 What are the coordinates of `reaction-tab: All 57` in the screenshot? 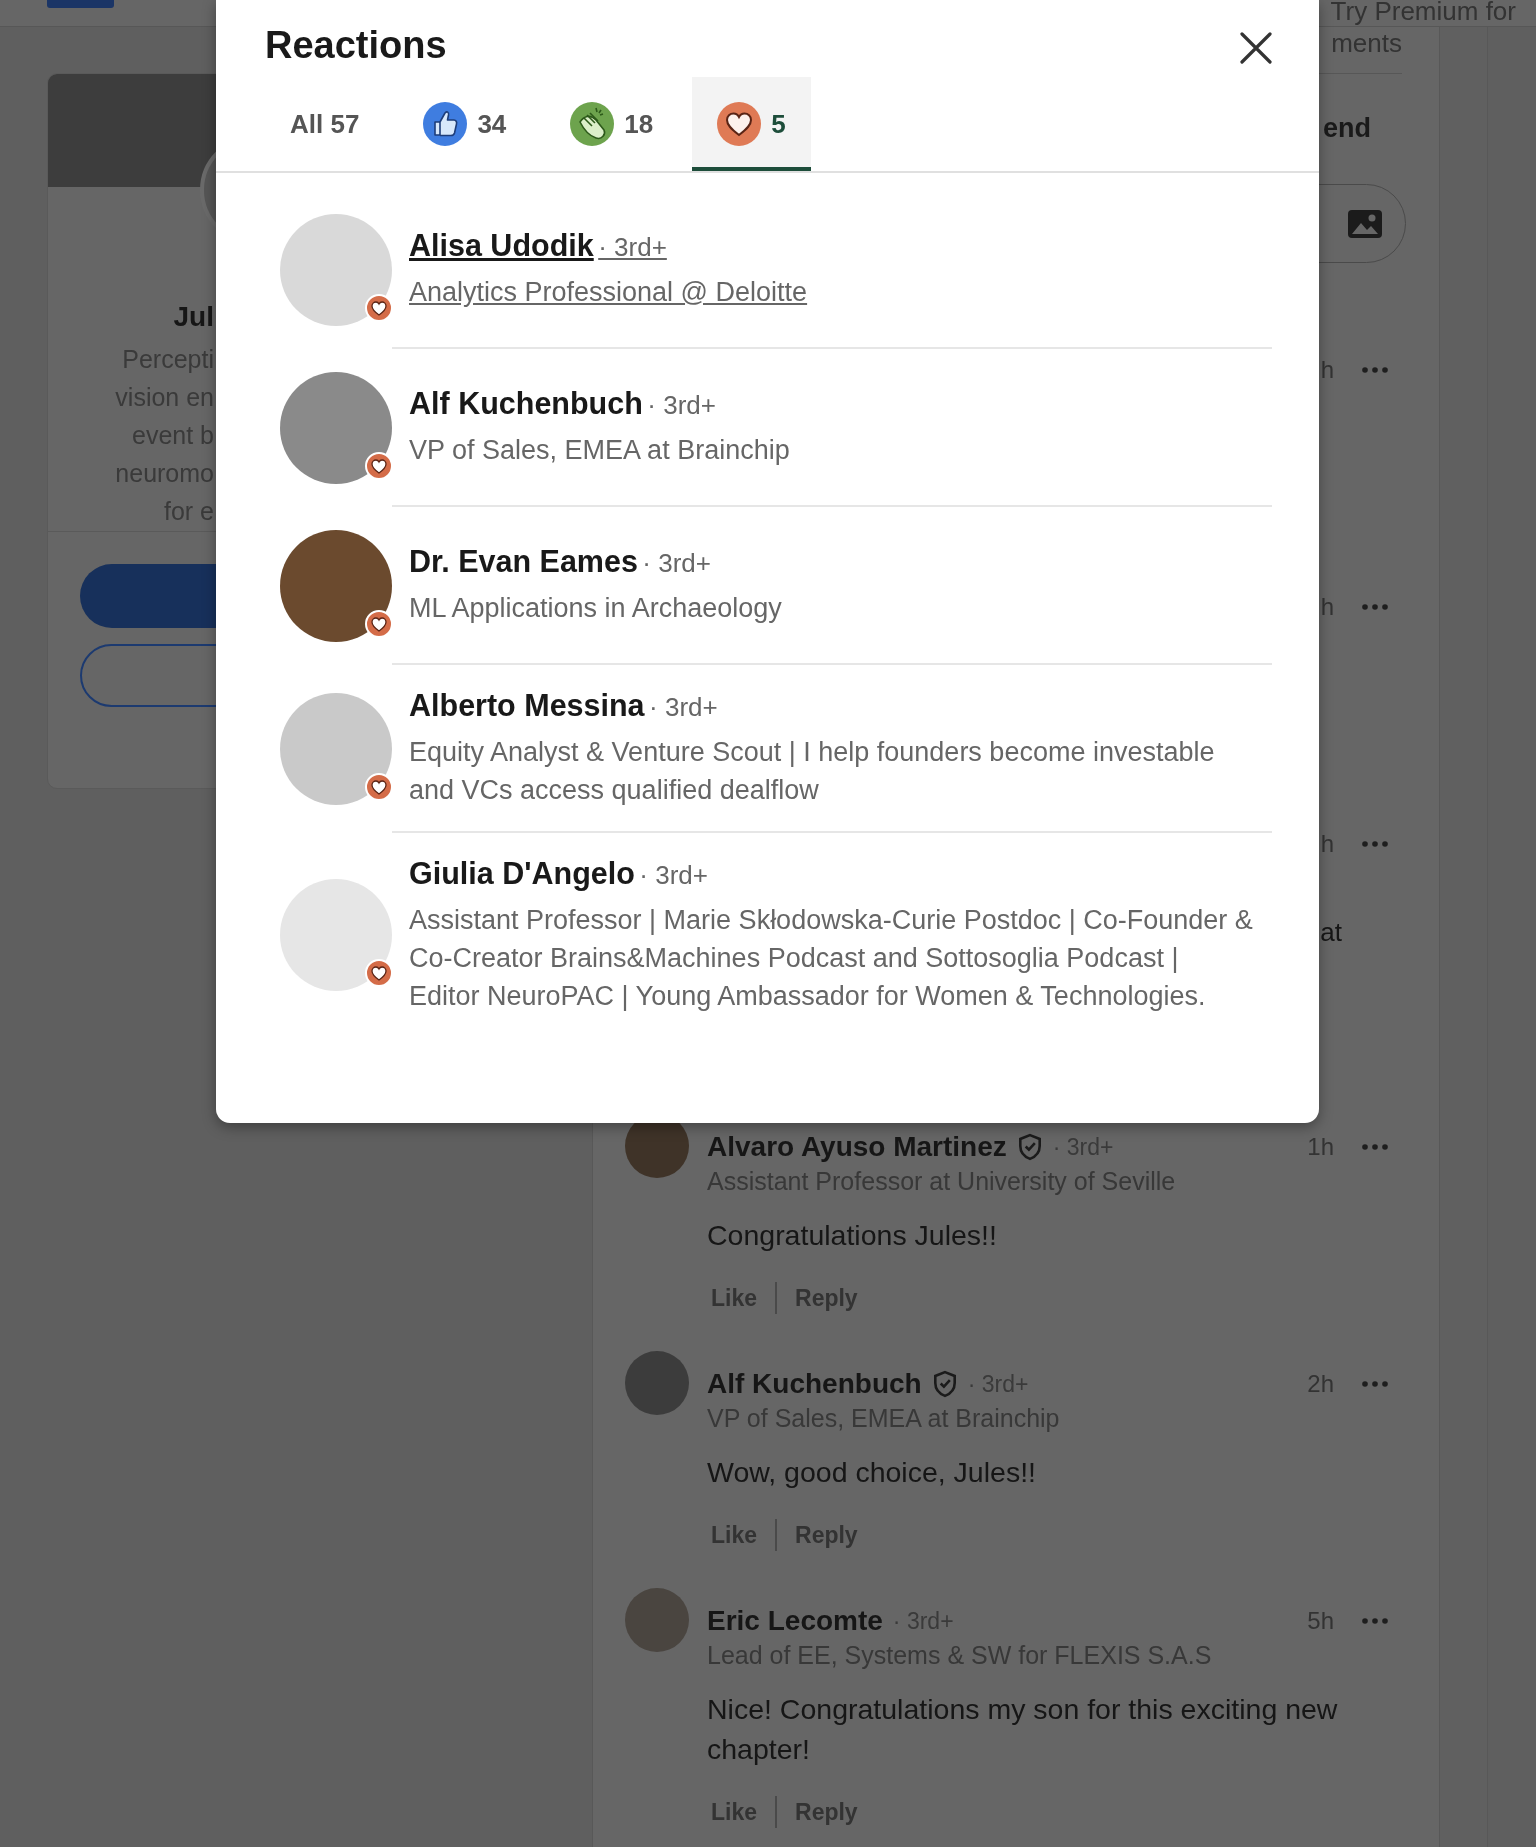 It's located at (325, 124).